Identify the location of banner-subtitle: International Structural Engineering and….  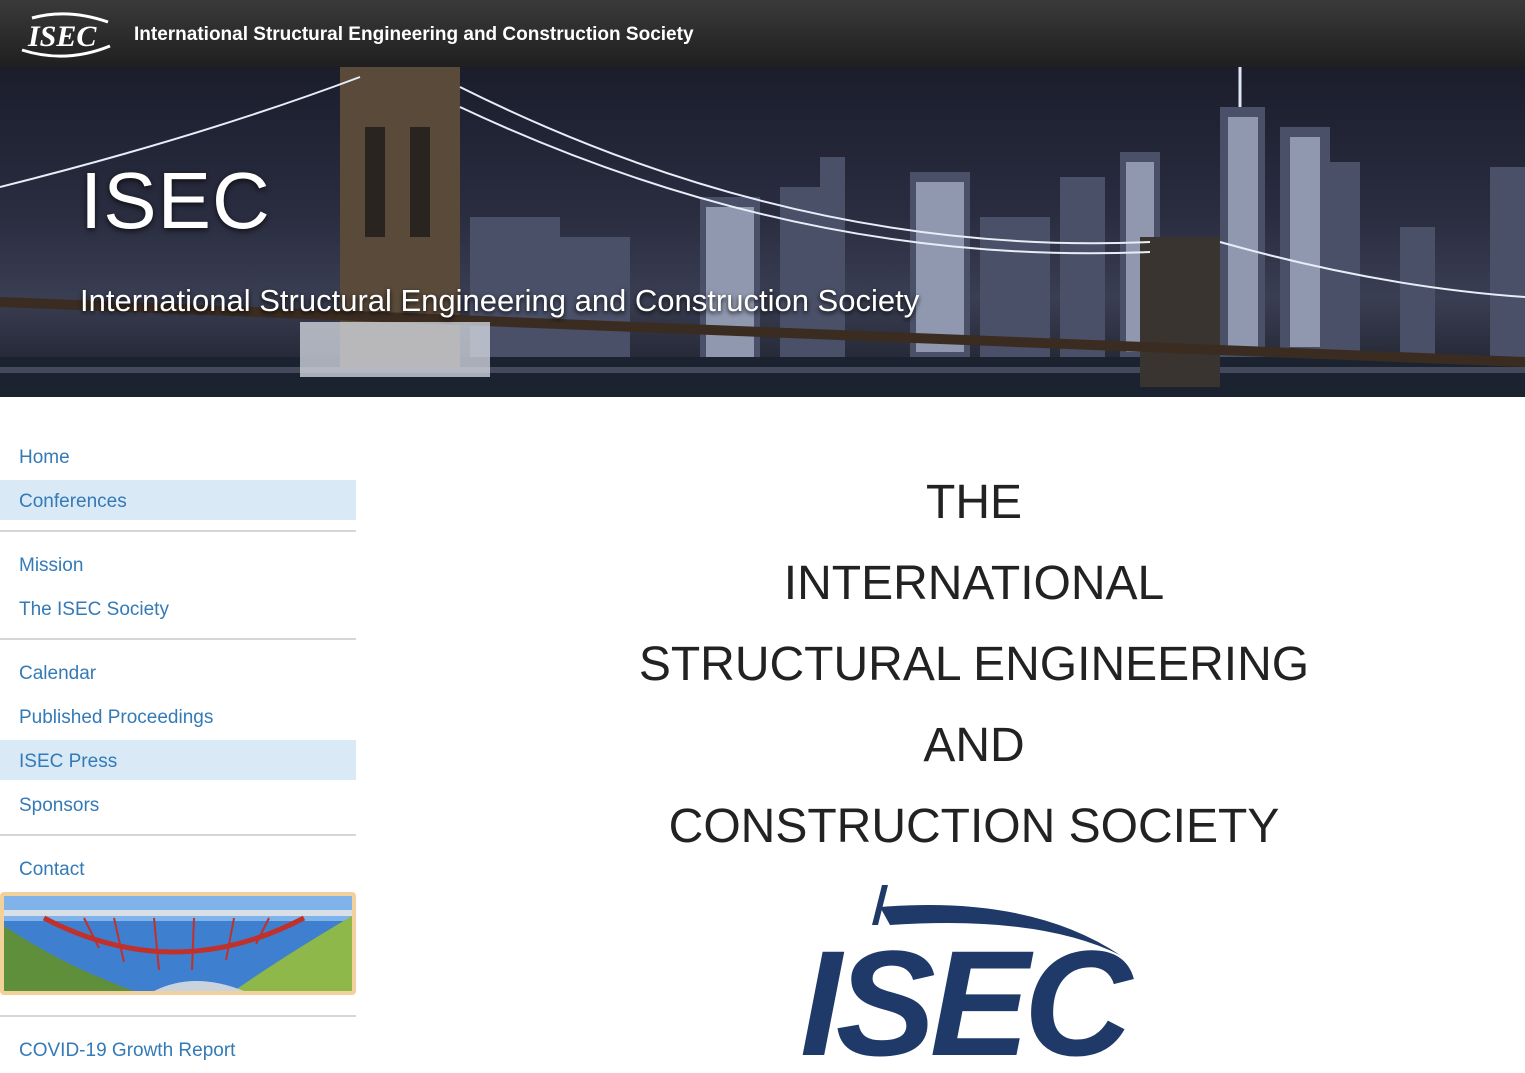
(500, 300).